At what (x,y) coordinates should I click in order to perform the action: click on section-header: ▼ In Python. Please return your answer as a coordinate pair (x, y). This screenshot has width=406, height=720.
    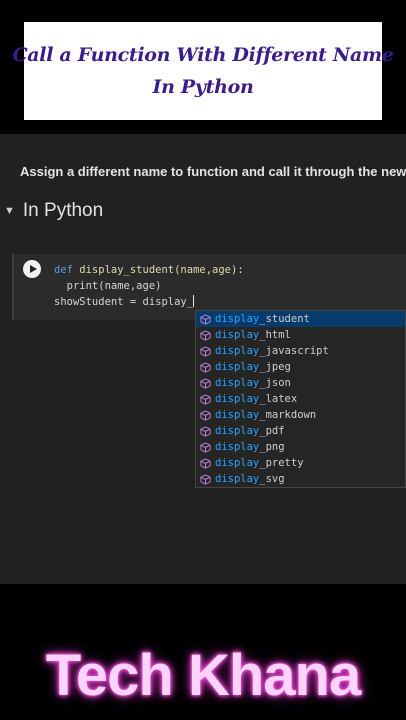
    Looking at the image, I should click on (51, 211).